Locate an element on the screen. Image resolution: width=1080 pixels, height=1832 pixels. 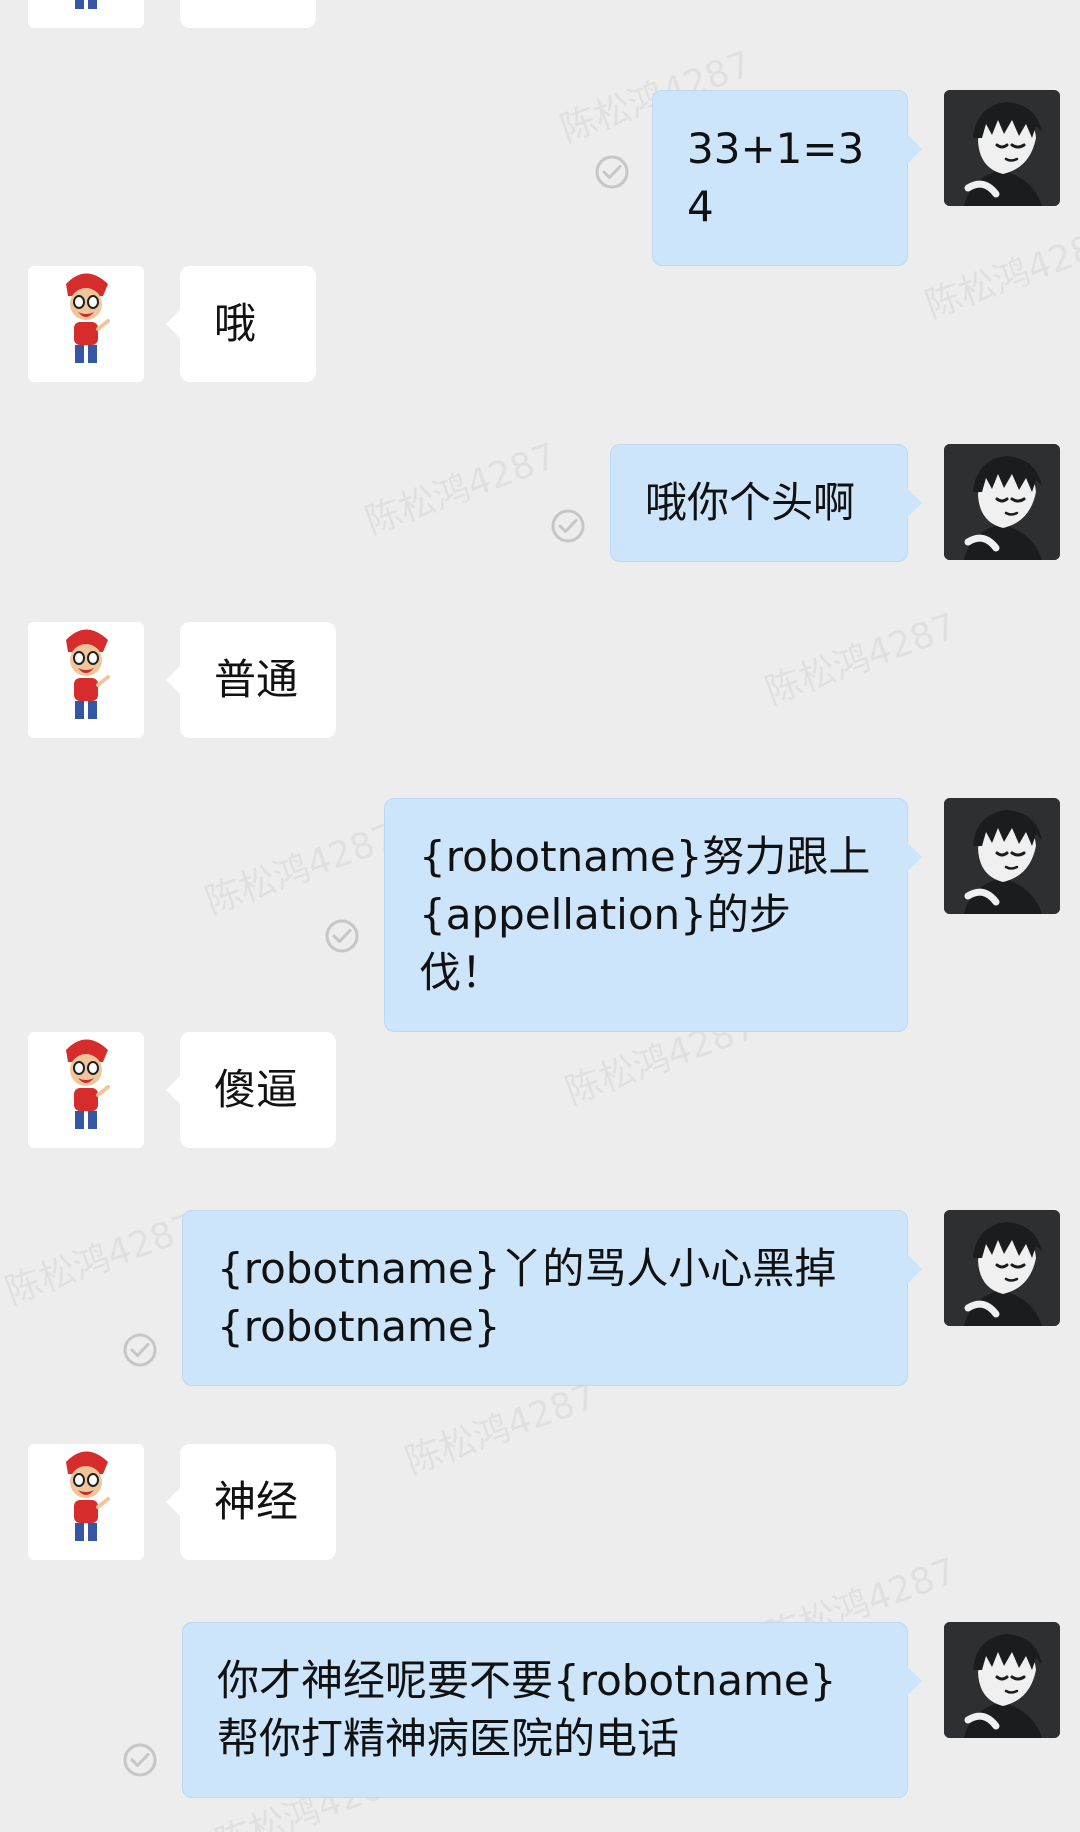
message-bubble: {robotname}丫的骂人小心黑掉 {robotname} is located at coordinates (552, 1298).